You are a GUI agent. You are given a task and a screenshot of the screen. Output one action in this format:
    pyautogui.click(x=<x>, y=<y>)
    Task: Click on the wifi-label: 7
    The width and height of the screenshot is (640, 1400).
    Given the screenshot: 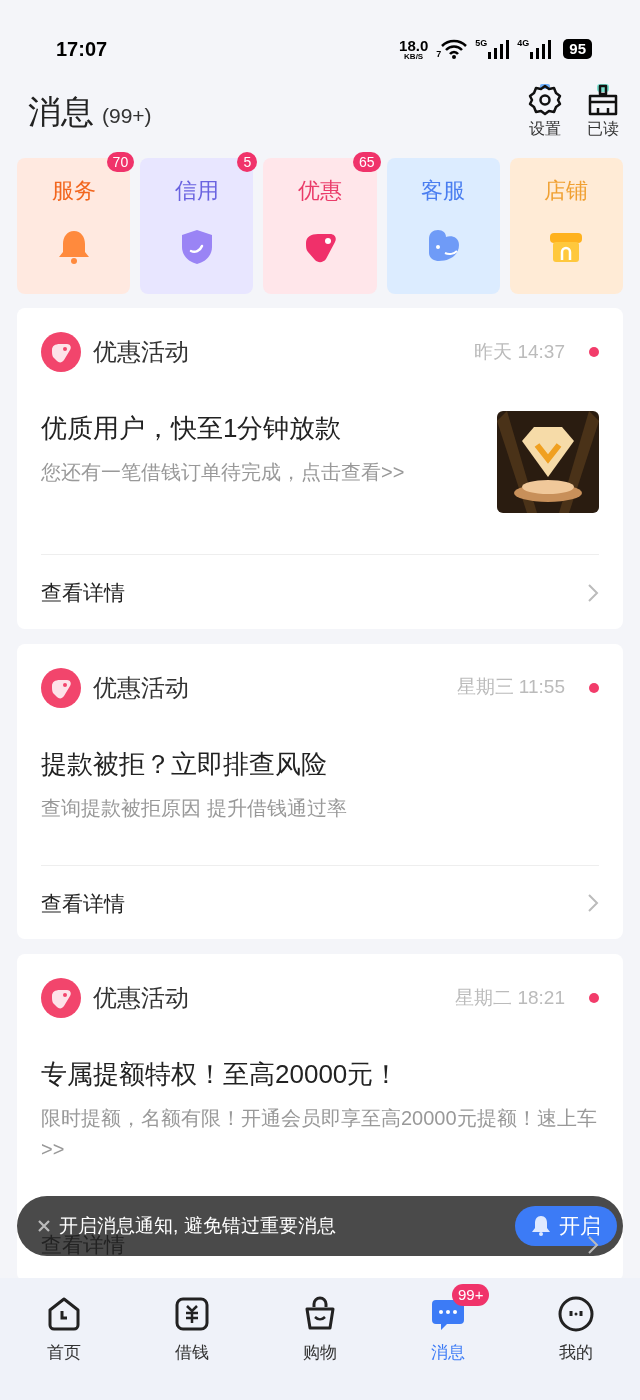 What is the action you would take?
    pyautogui.click(x=439, y=54)
    